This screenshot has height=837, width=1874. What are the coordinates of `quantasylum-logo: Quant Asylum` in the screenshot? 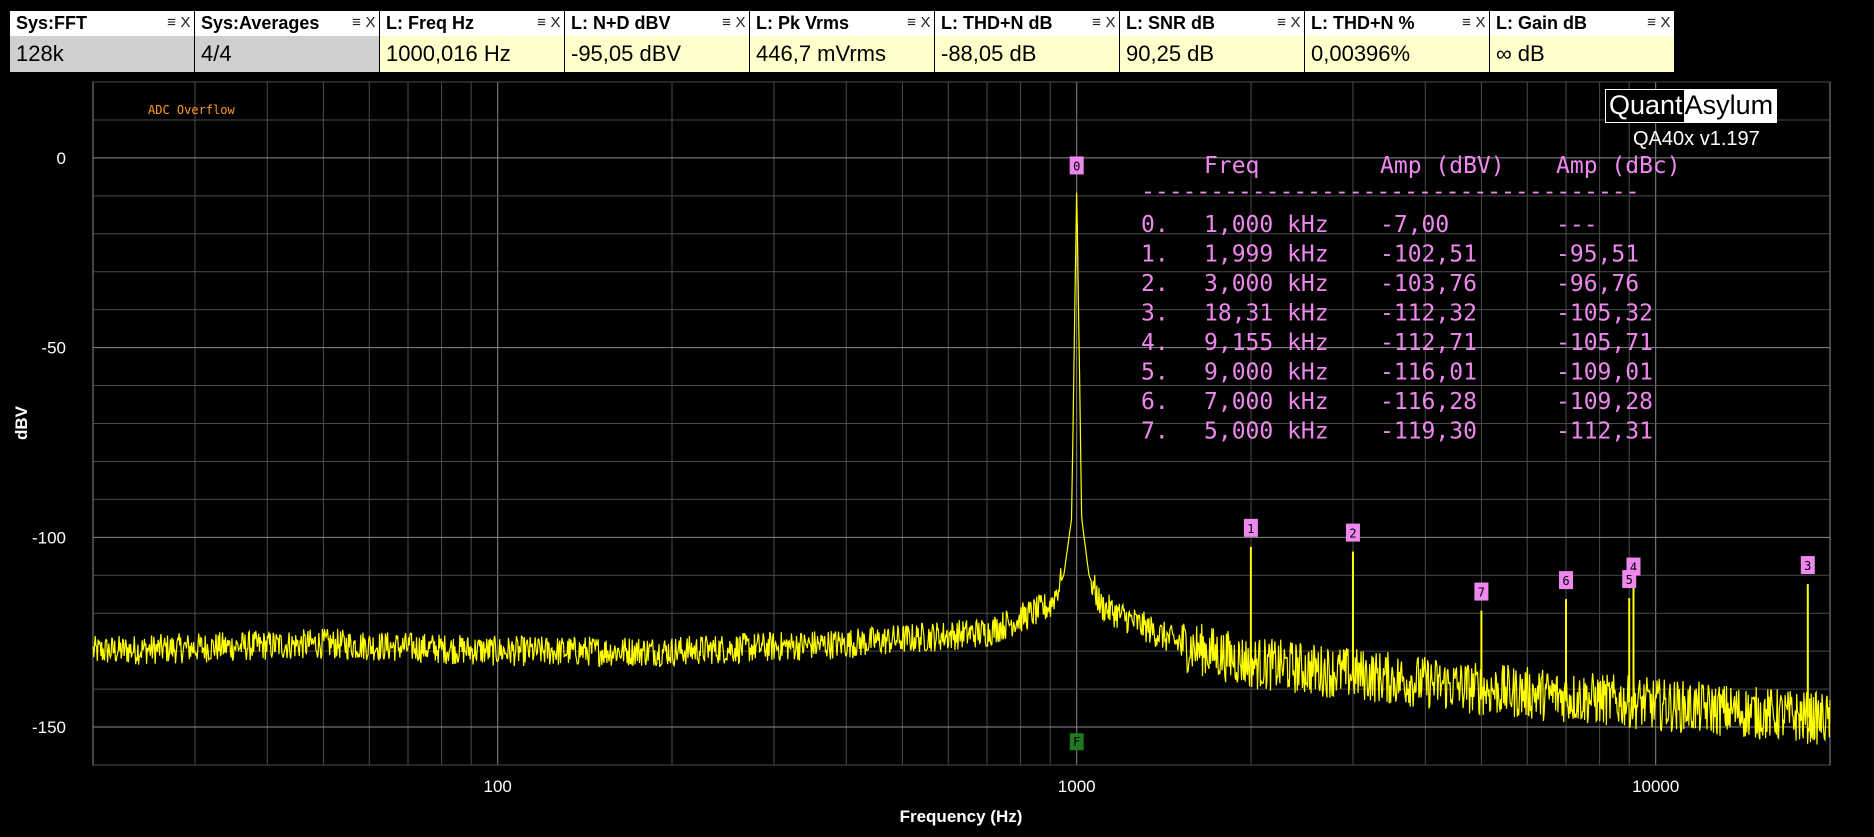 It's located at (1691, 106).